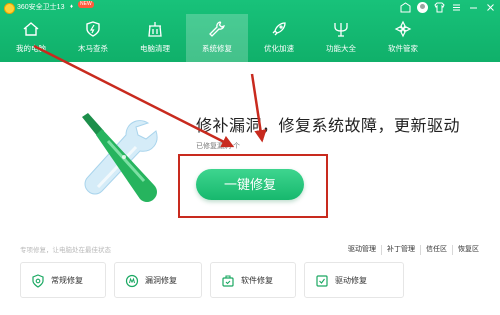 This screenshot has width=500, height=315. What do you see at coordinates (218, 146) in the screenshot?
I see `fixed-vulnerabilities-count: 已修复漏洞 个` at bounding box center [218, 146].